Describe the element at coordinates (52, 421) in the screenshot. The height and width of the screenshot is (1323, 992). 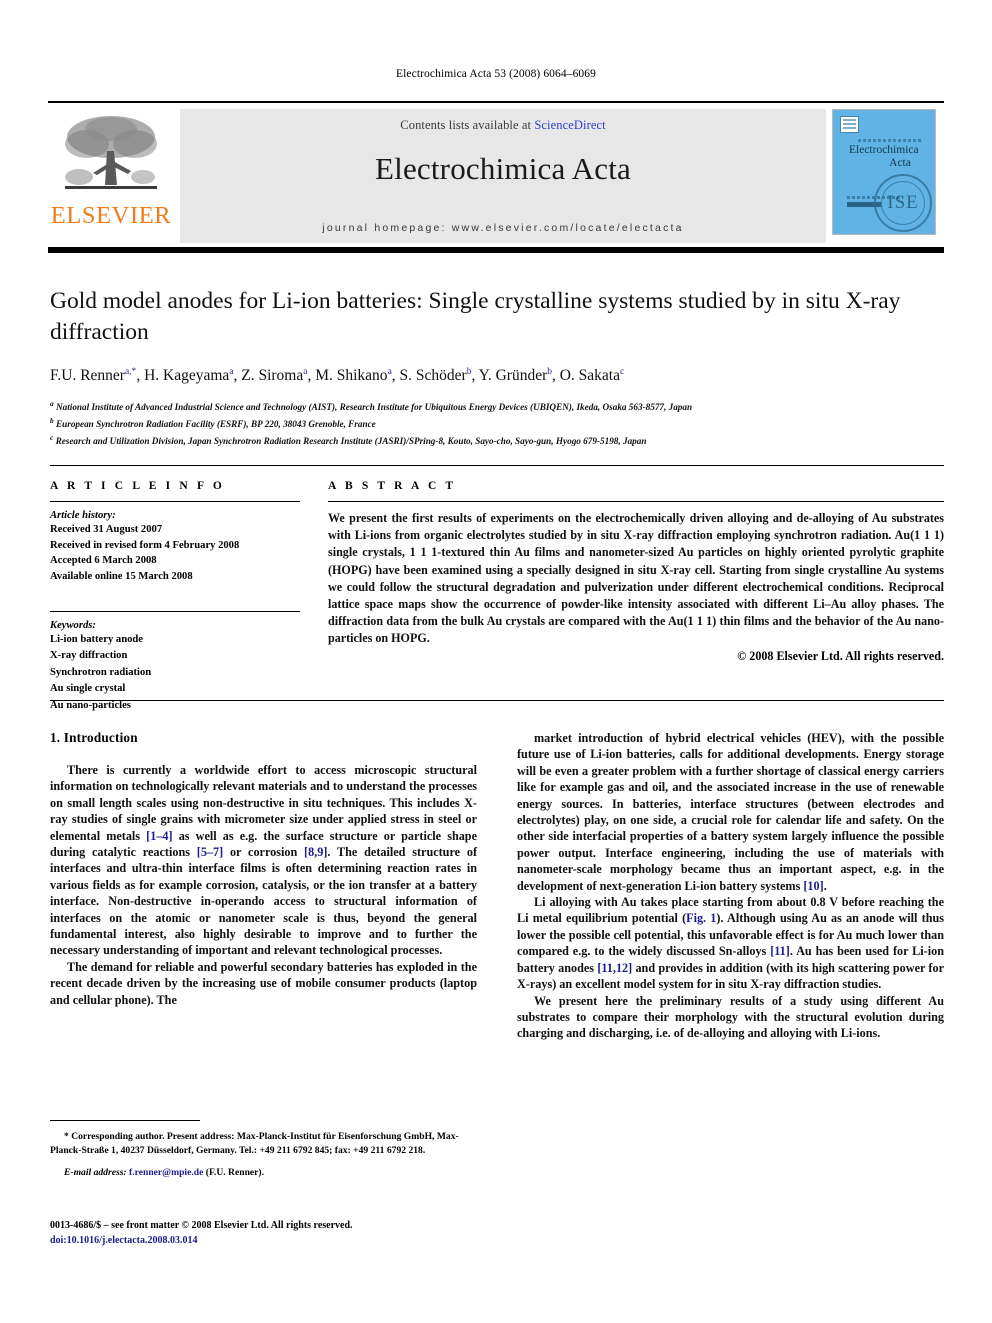
I see `affiliation-marker: b` at that location.